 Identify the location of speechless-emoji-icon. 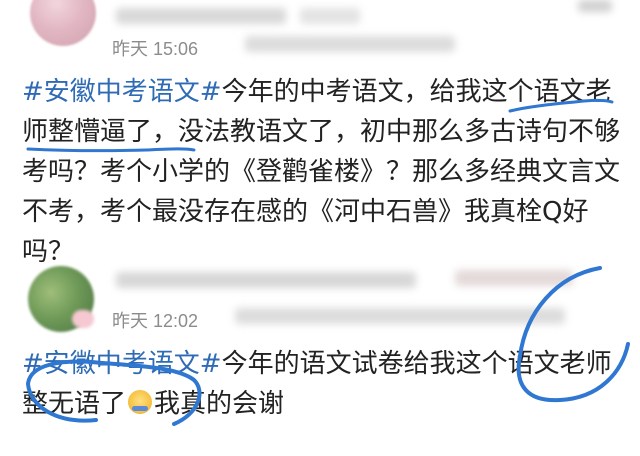
(140, 402).